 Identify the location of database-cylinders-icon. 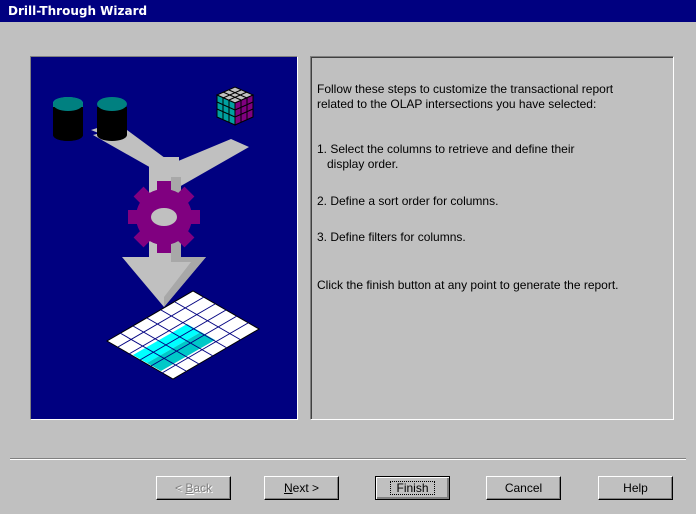
(90, 119).